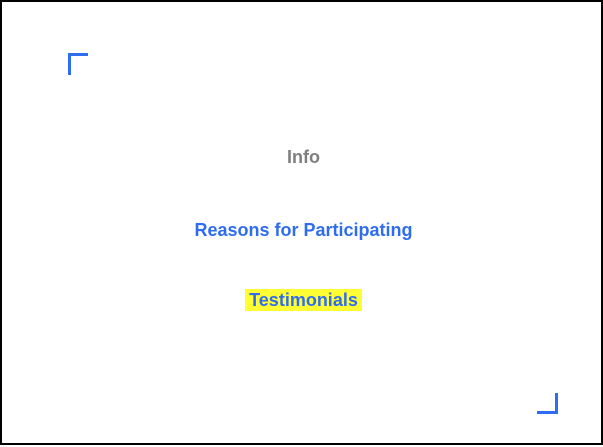 The height and width of the screenshot is (447, 603). I want to click on menu-item-testimonials-label: Testimonials, so click(303, 300).